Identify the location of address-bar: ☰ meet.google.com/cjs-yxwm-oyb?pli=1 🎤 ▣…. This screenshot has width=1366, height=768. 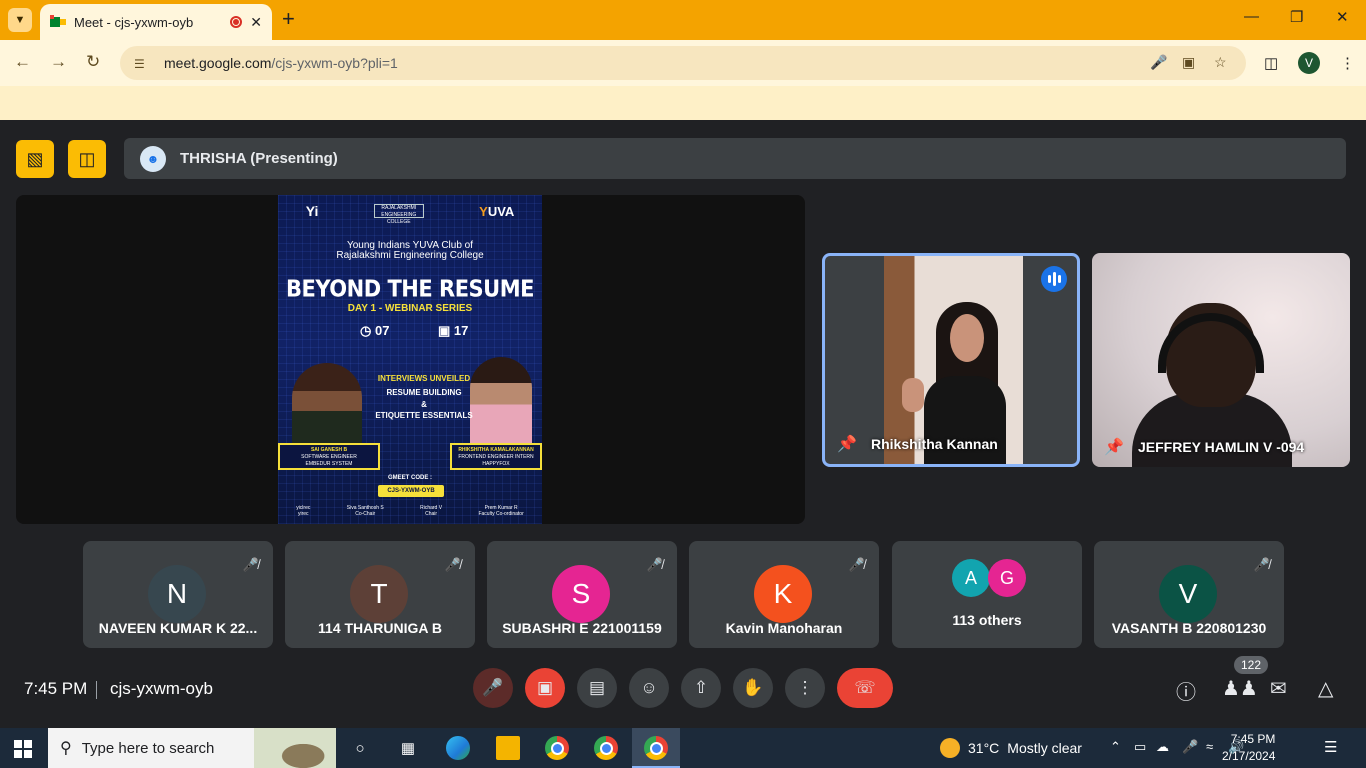
(683, 63).